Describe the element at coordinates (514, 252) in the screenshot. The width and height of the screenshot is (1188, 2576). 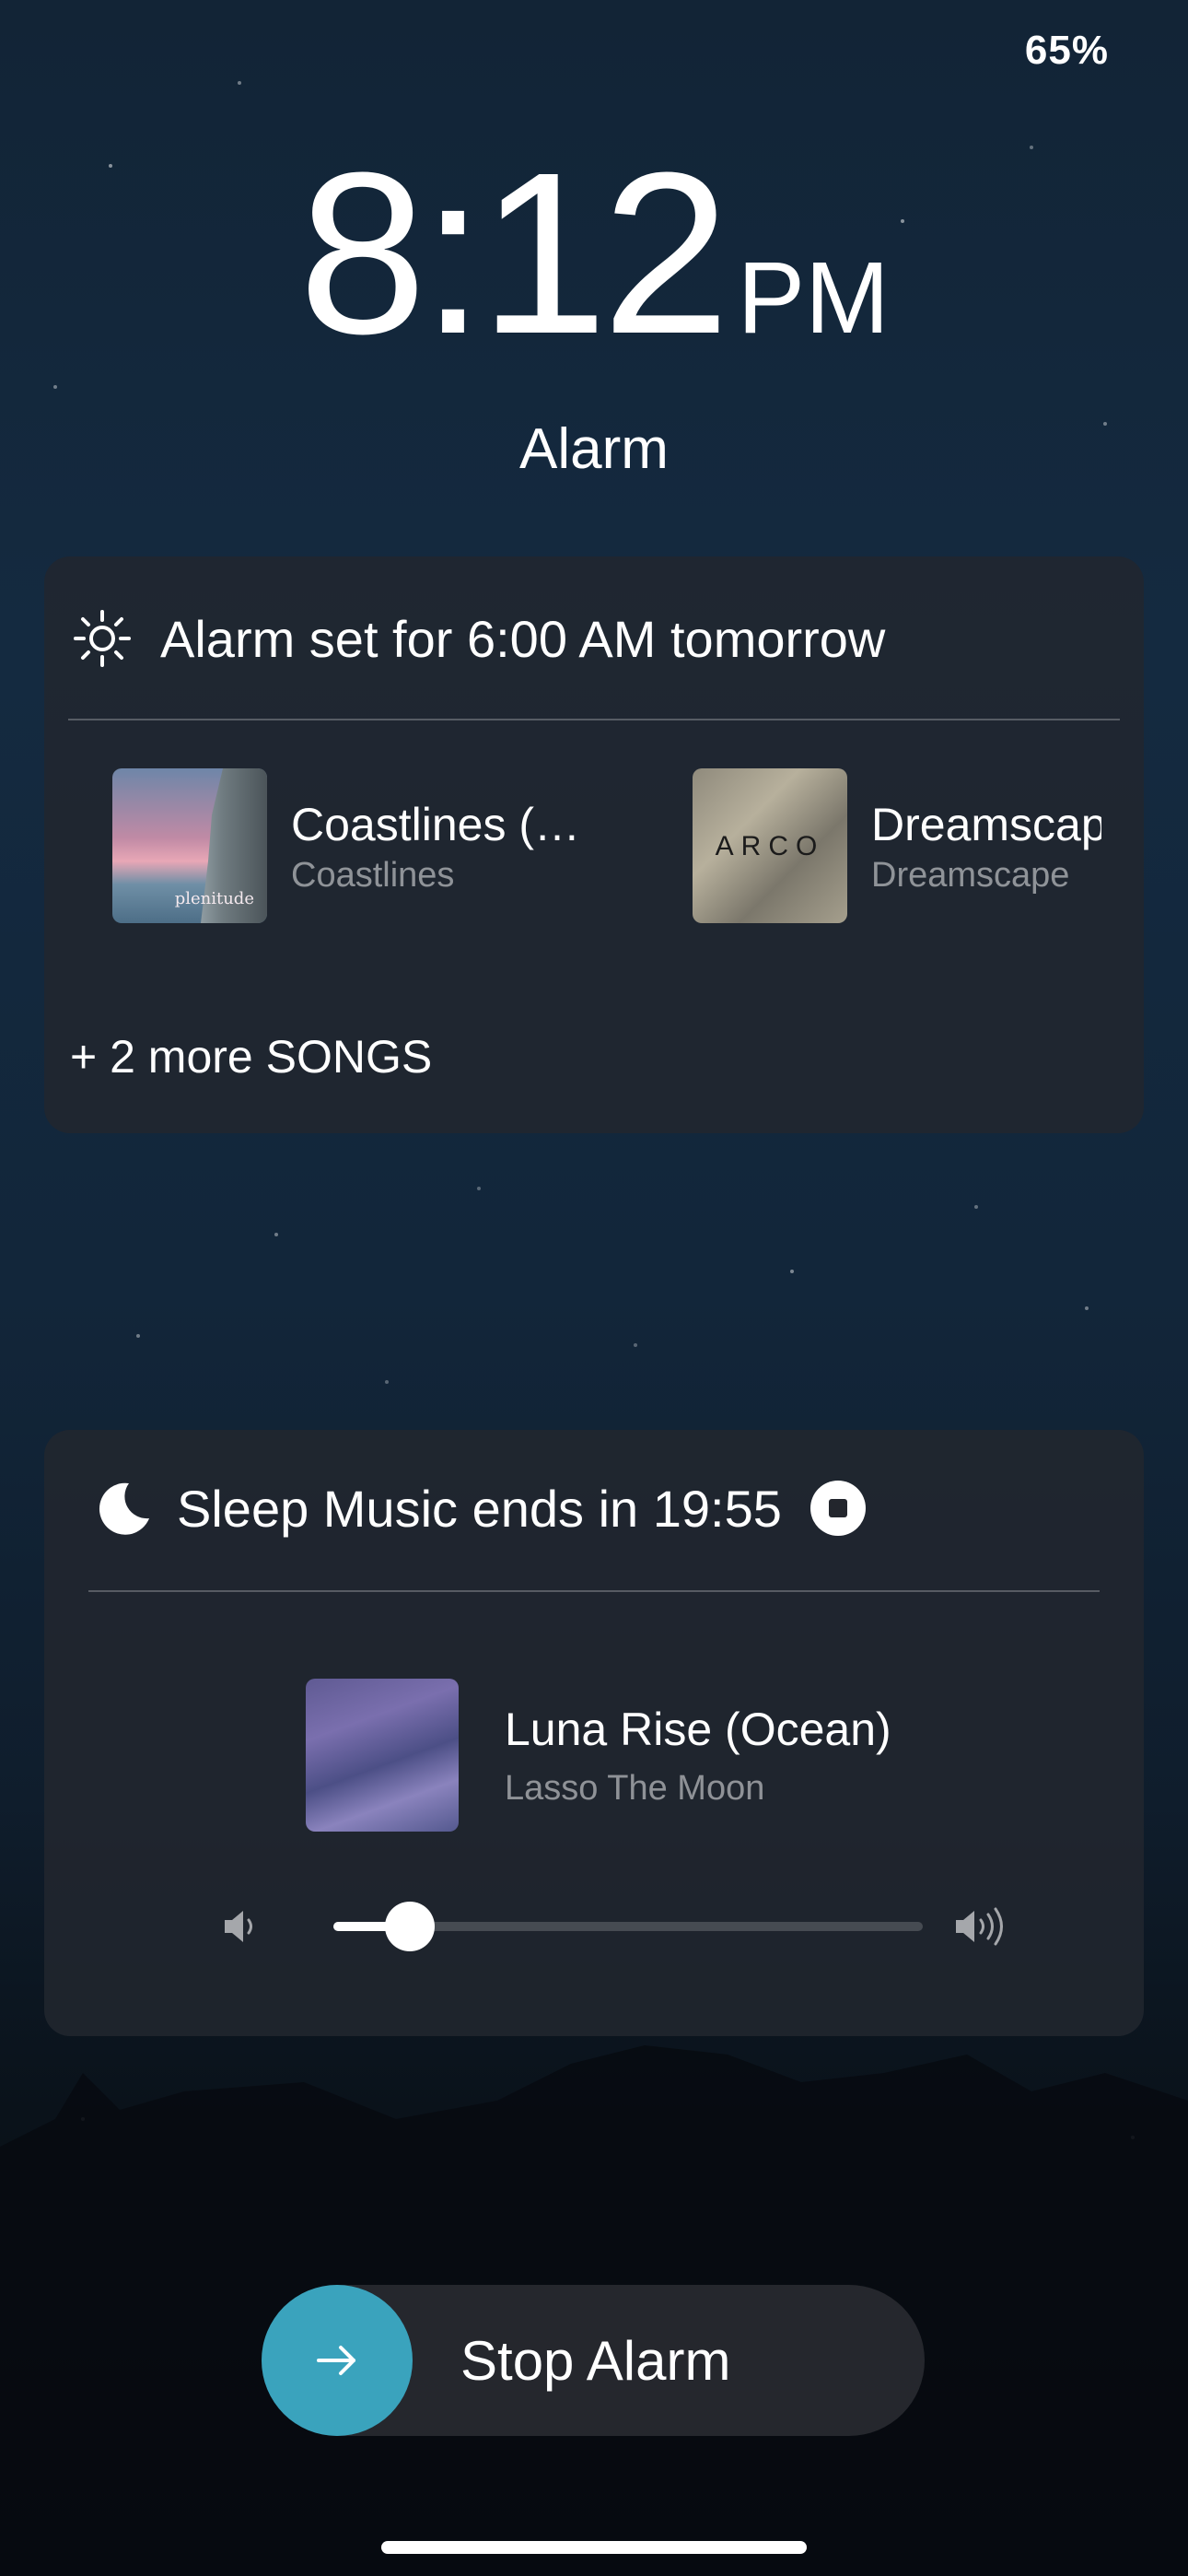
I see `clock-time: 8:12` at that location.